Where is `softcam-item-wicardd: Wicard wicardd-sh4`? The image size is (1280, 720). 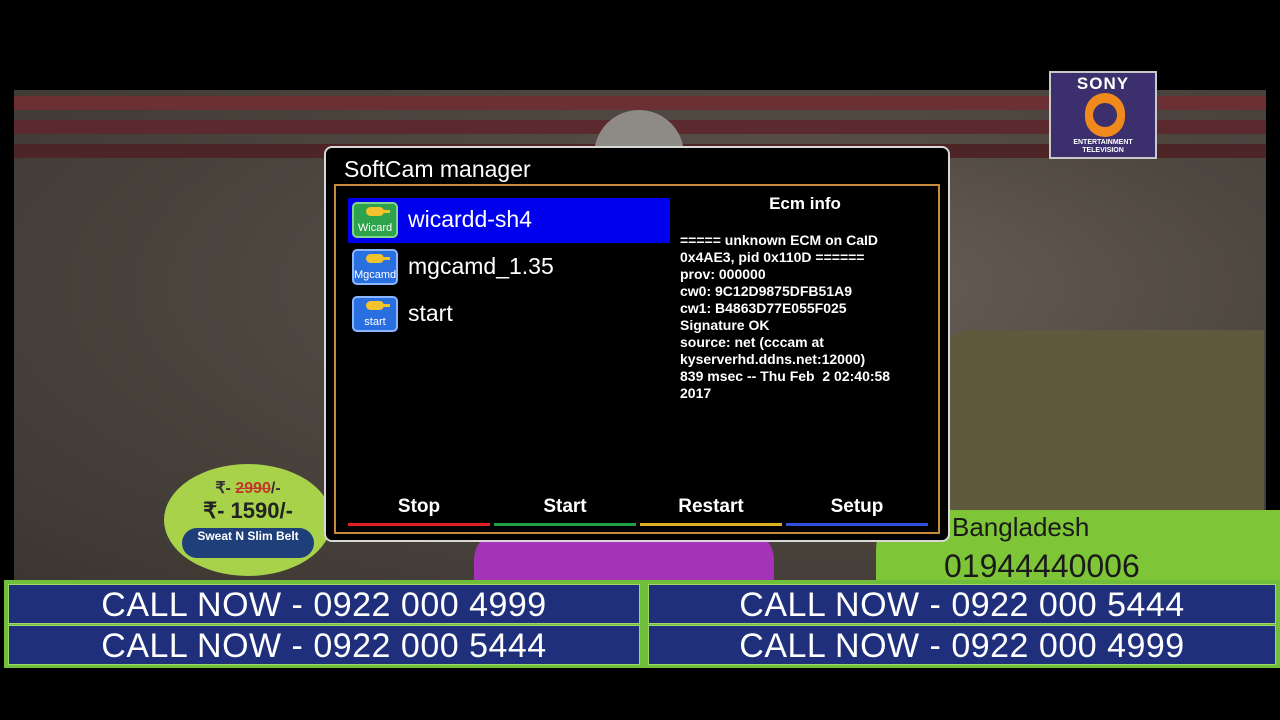
softcam-item-wicardd: Wicard wicardd-sh4 is located at coordinates (509, 220).